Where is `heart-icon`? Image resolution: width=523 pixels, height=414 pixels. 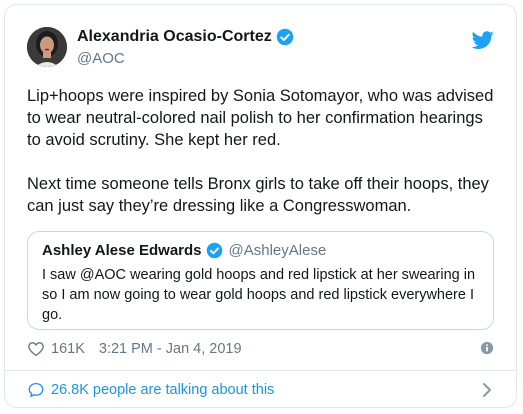
heart-icon is located at coordinates (36, 349).